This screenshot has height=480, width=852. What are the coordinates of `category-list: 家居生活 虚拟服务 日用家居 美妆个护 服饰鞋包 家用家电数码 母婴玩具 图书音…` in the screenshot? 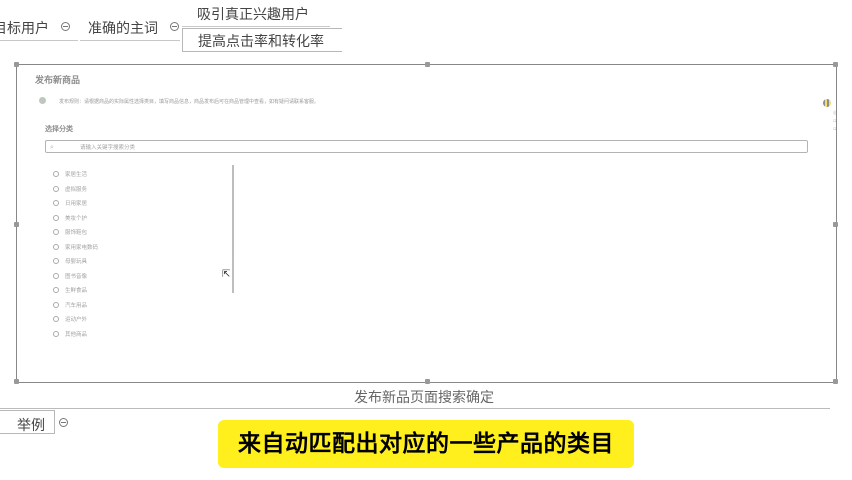 It's located at (75, 254).